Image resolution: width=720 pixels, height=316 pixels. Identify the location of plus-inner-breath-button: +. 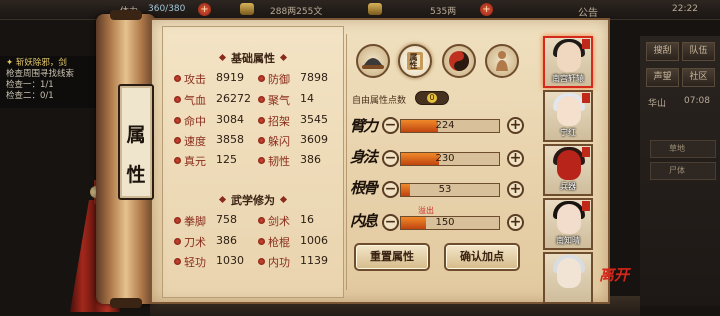
(515, 222).